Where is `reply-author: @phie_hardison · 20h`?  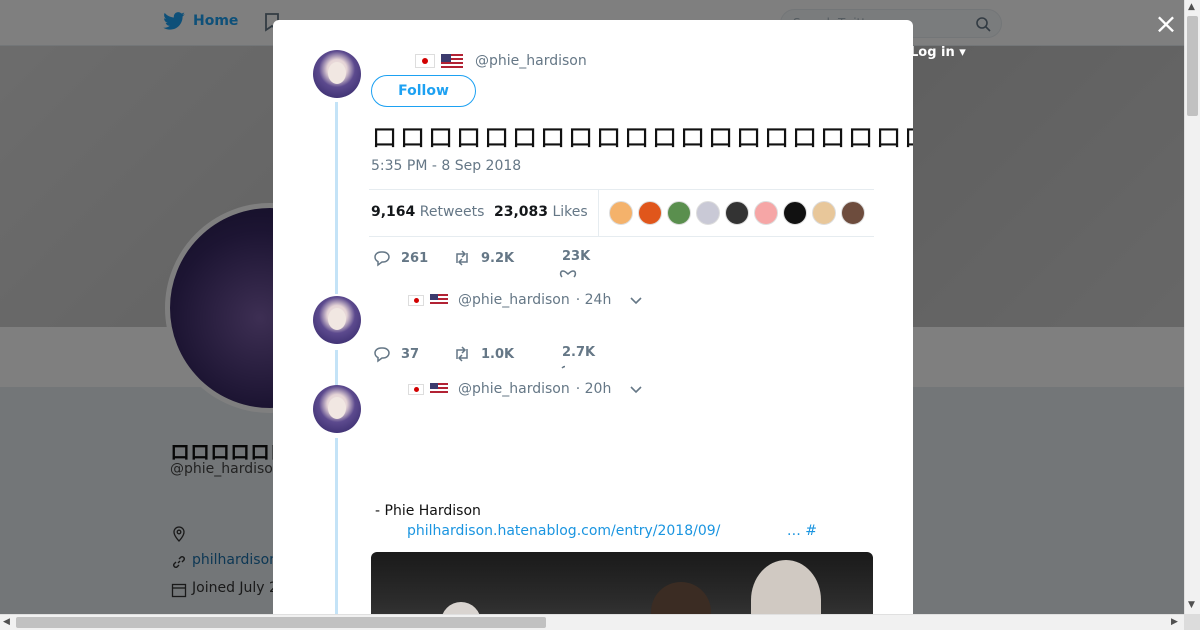
reply-author: @phie_hardison · 20h is located at coordinates (525, 389).